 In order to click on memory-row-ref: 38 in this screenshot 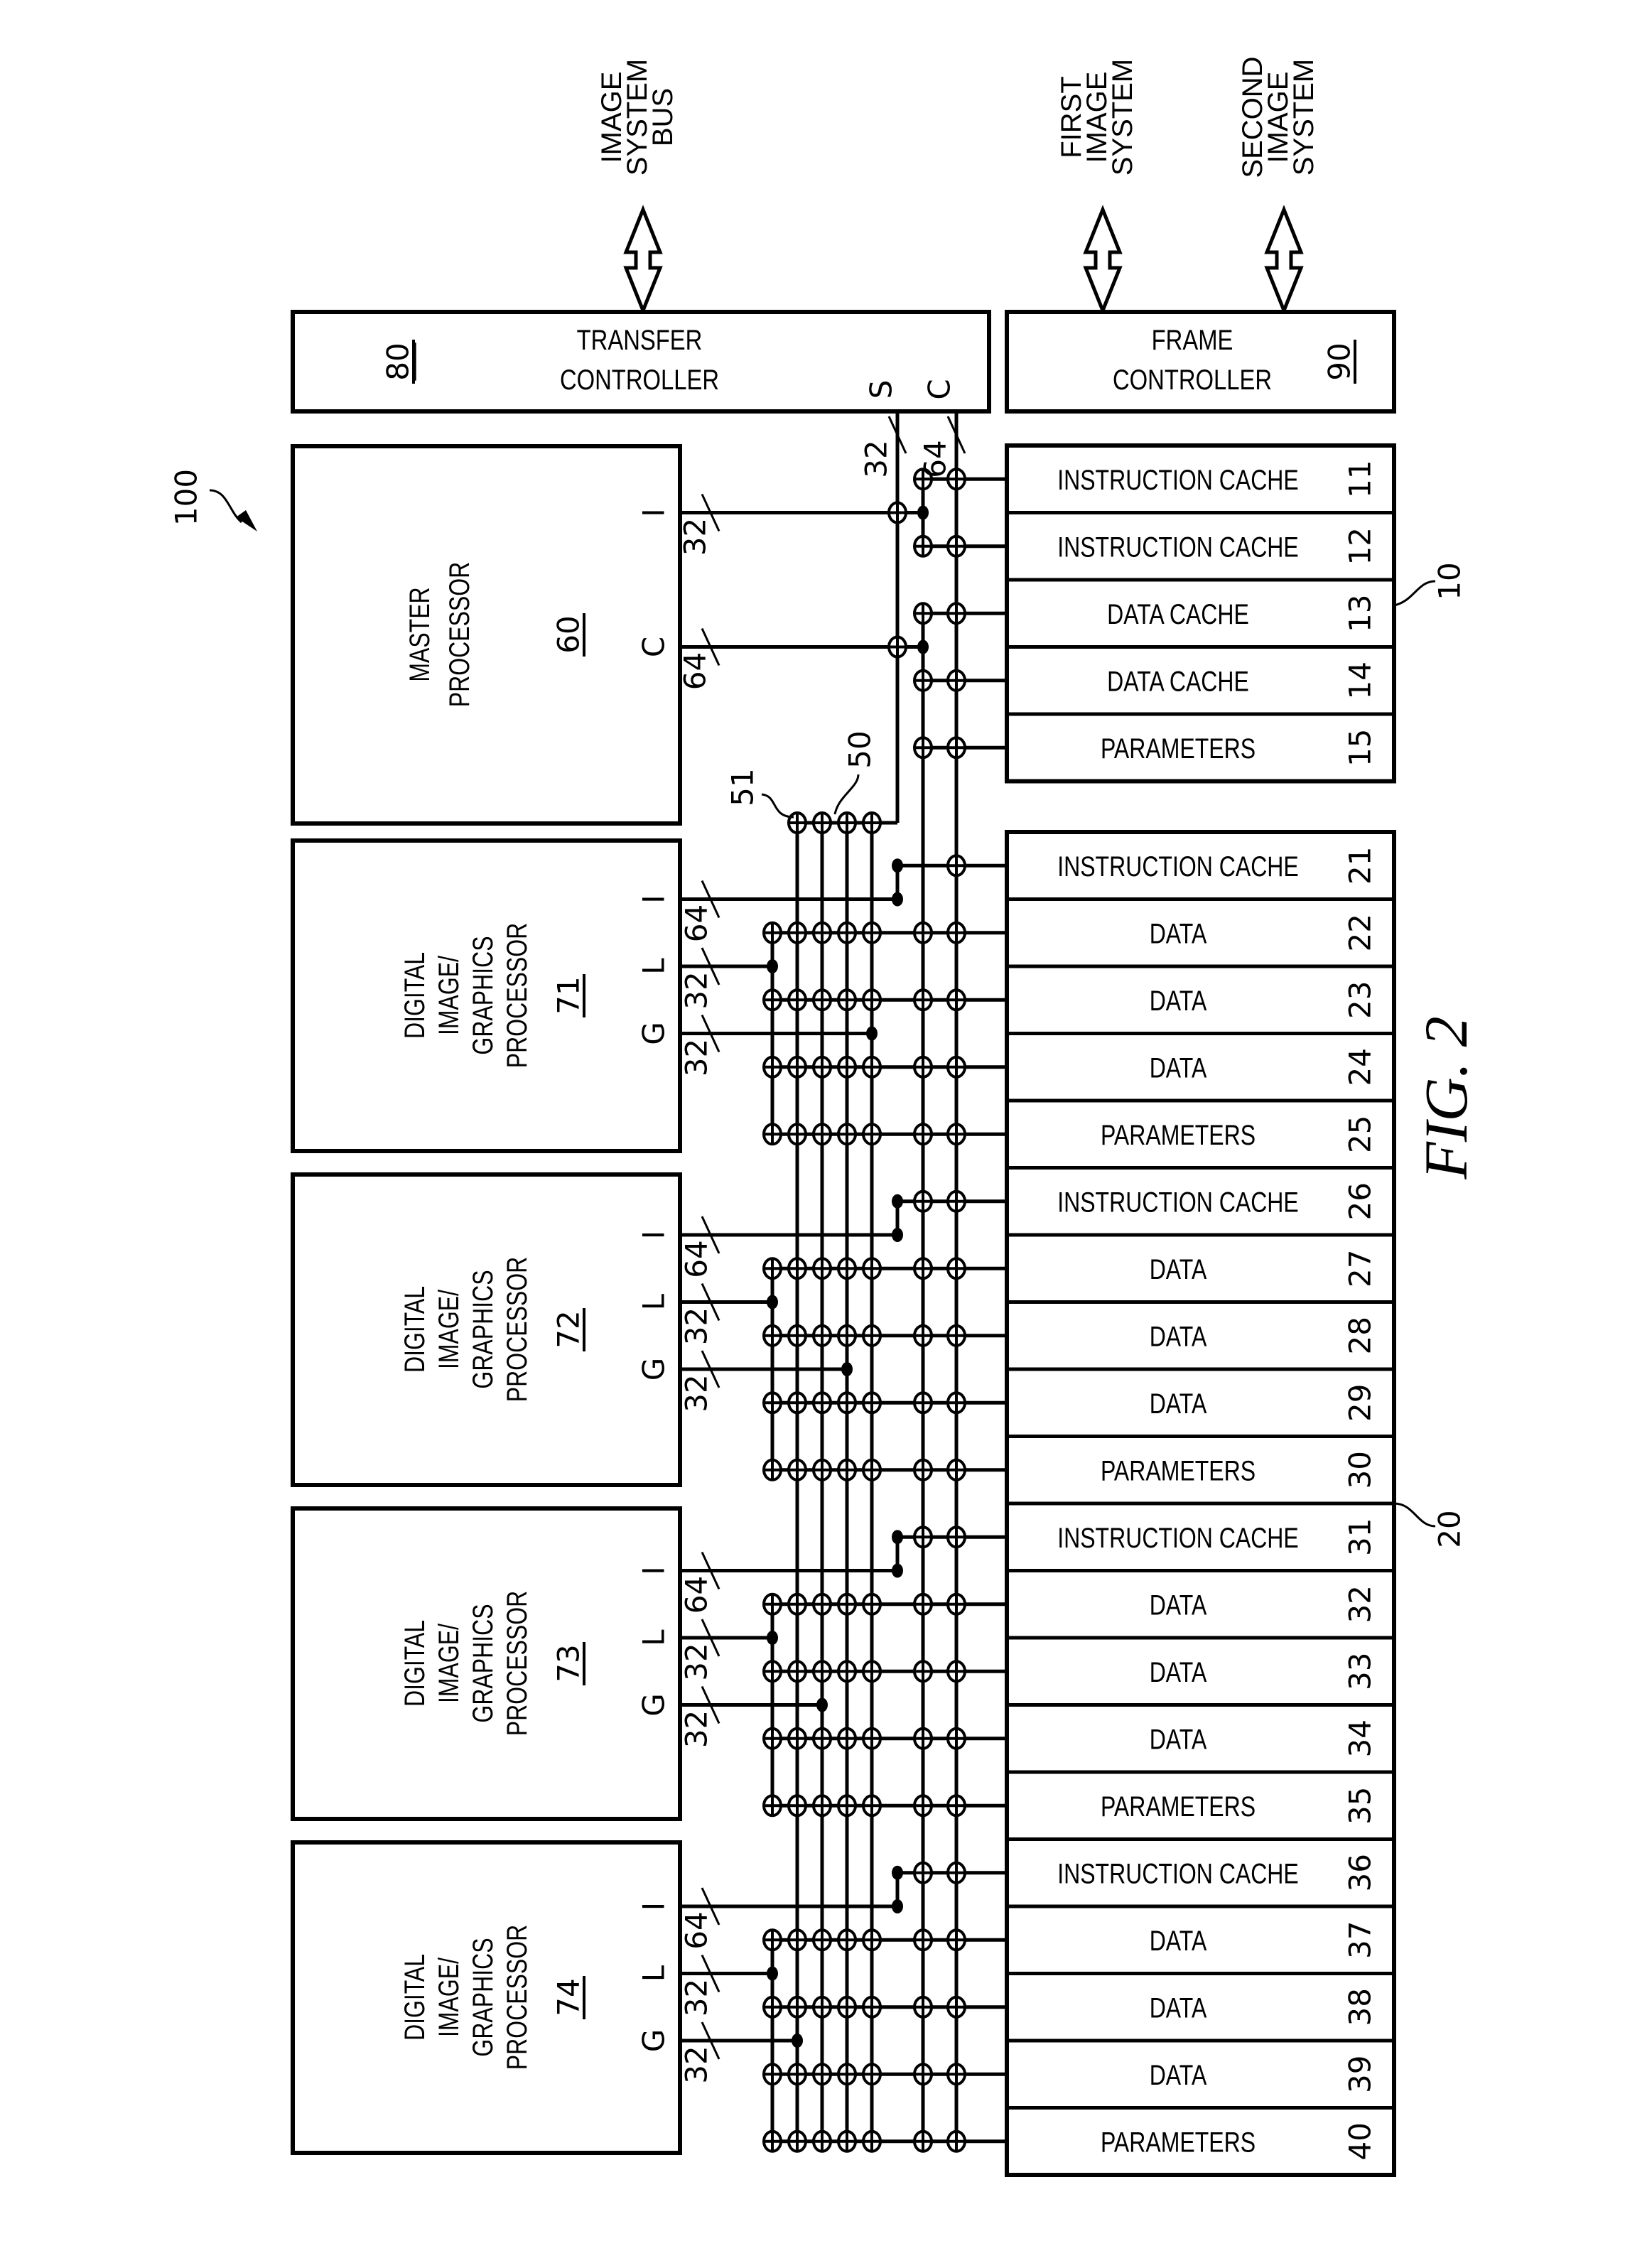, I will do `click(1361, 2007)`.